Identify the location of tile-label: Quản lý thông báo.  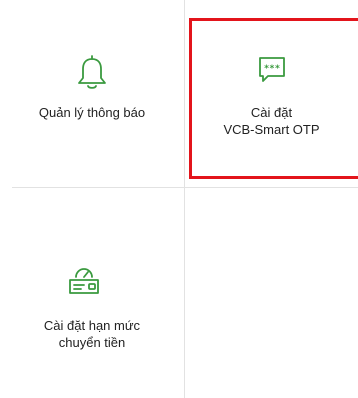
(92, 112).